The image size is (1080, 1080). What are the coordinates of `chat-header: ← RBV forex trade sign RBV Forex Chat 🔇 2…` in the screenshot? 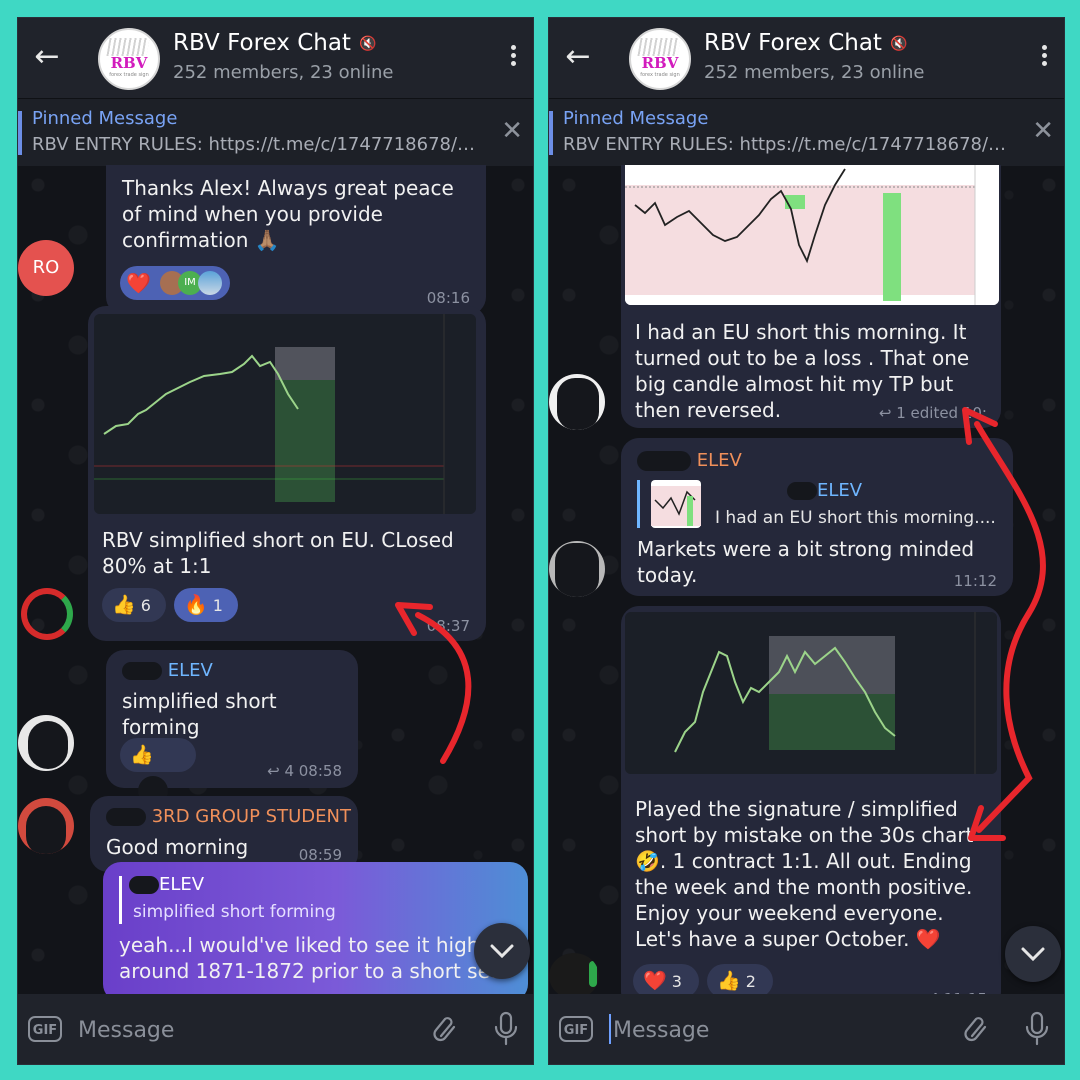 It's located at (806, 58).